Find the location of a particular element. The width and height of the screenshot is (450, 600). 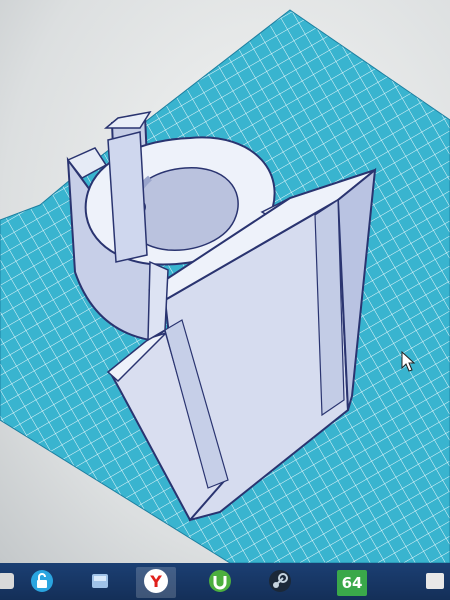

yandex-letter: Y is located at coordinates (155, 581).